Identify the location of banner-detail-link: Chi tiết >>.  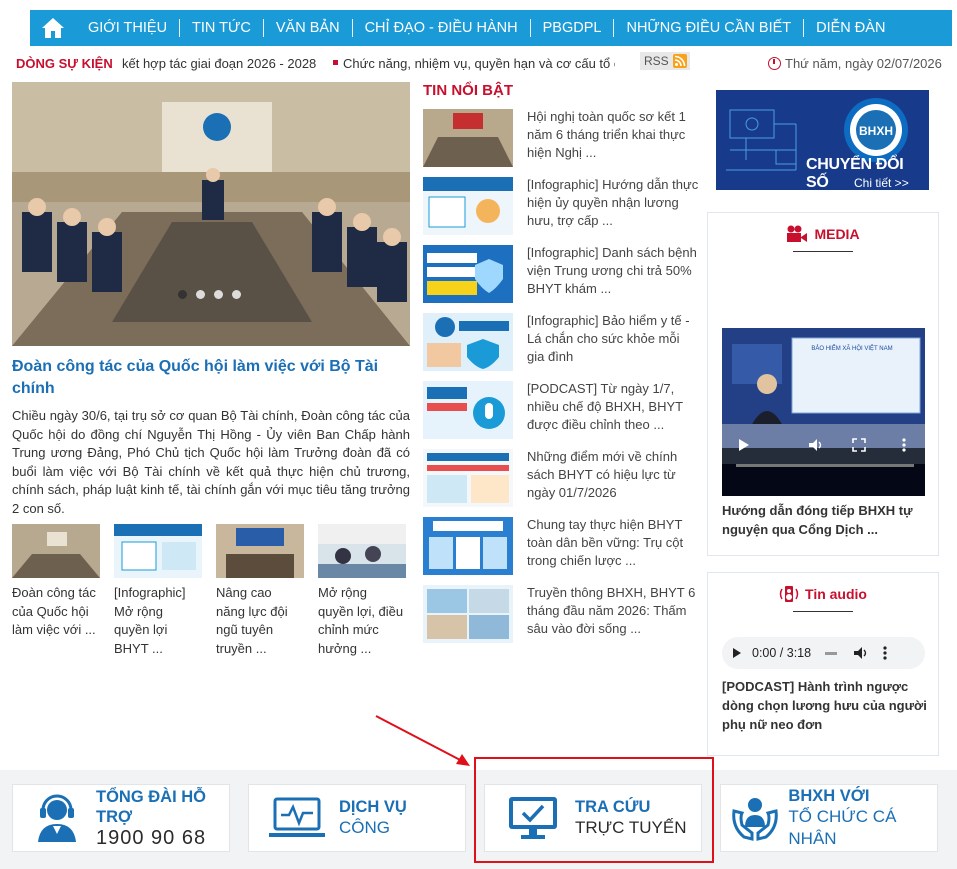
(881, 183).